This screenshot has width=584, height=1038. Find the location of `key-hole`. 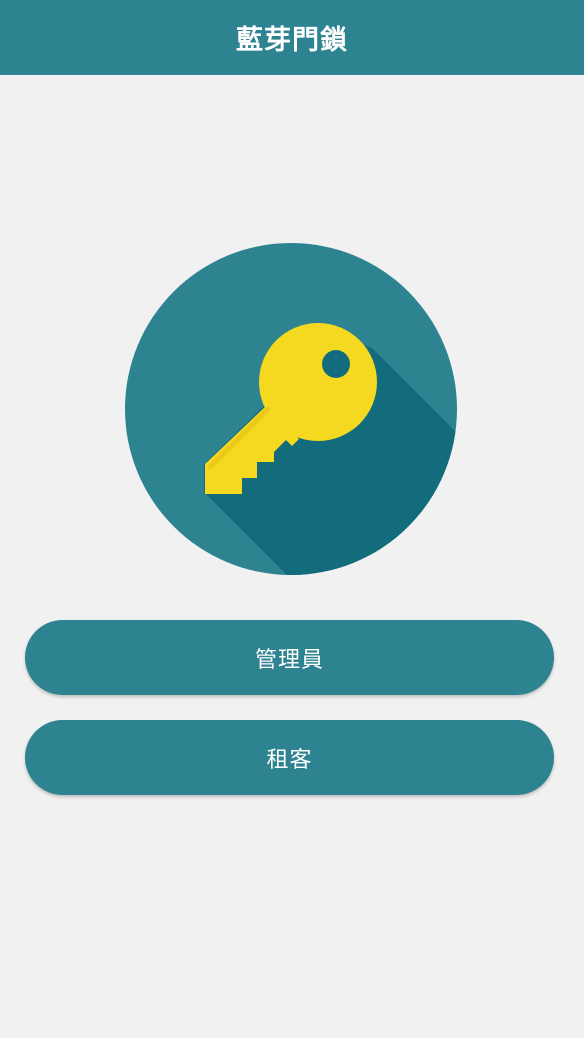

key-hole is located at coordinates (336, 364).